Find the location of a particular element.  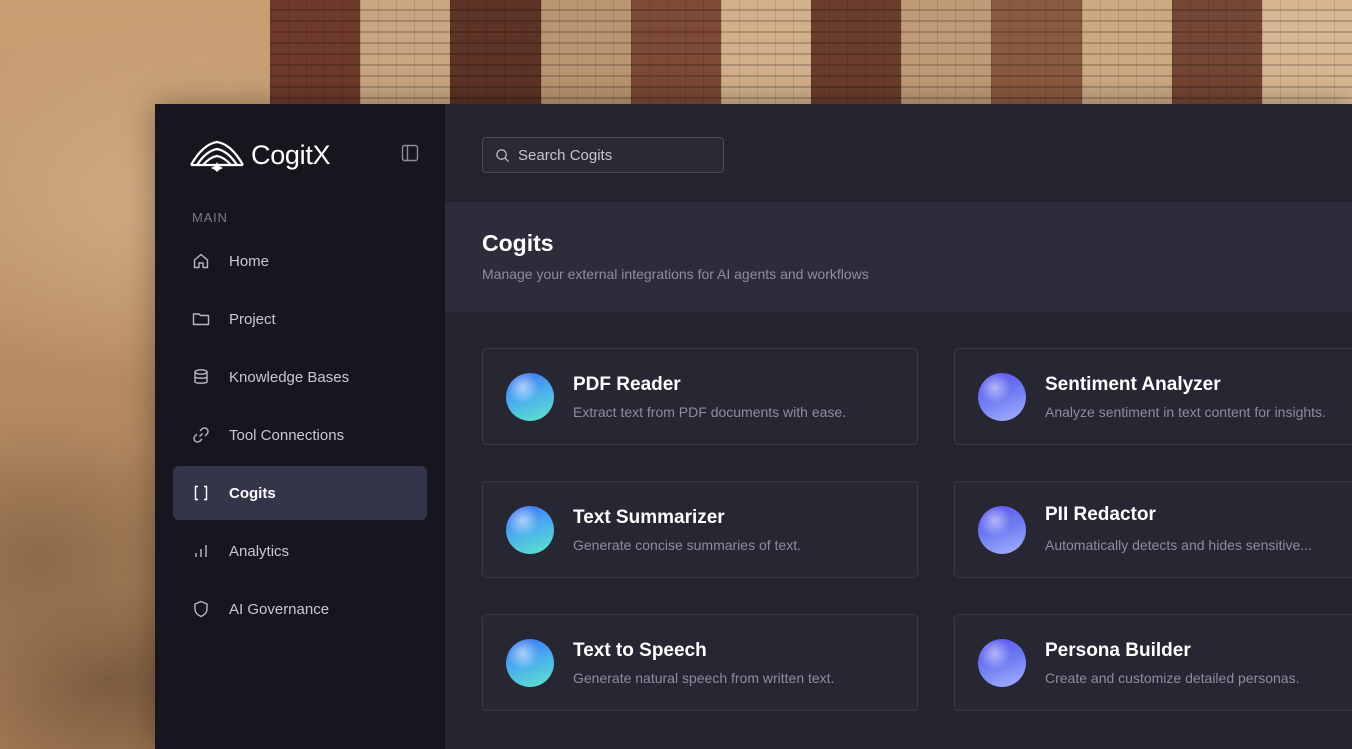

brackets-icon is located at coordinates (201, 493).